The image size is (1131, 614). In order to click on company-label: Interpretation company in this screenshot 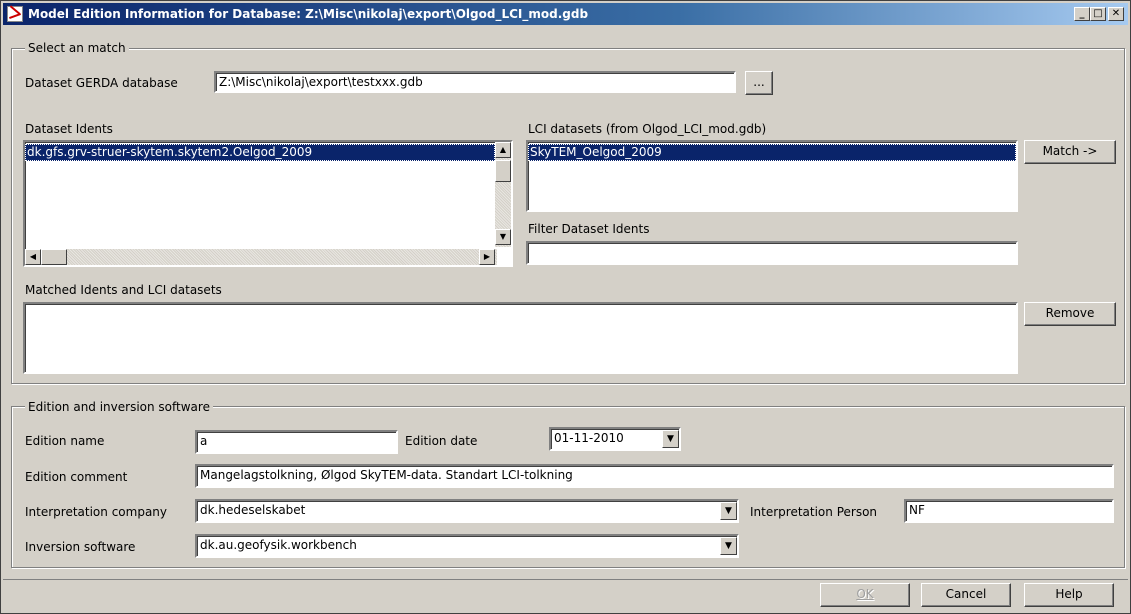, I will do `click(96, 512)`.